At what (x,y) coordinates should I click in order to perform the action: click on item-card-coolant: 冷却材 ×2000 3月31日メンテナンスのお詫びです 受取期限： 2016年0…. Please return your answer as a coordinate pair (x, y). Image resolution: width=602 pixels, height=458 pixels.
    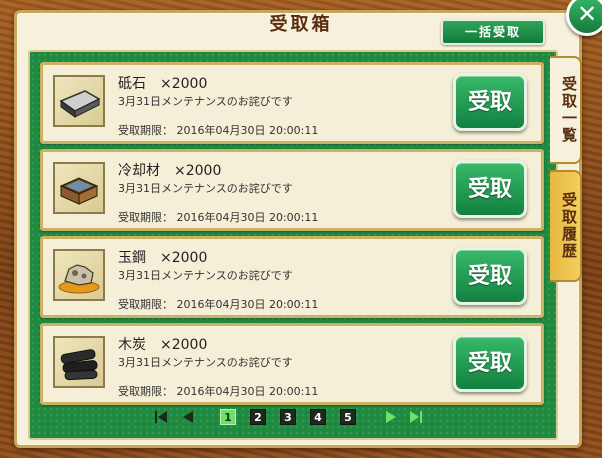
    Looking at the image, I should click on (292, 190).